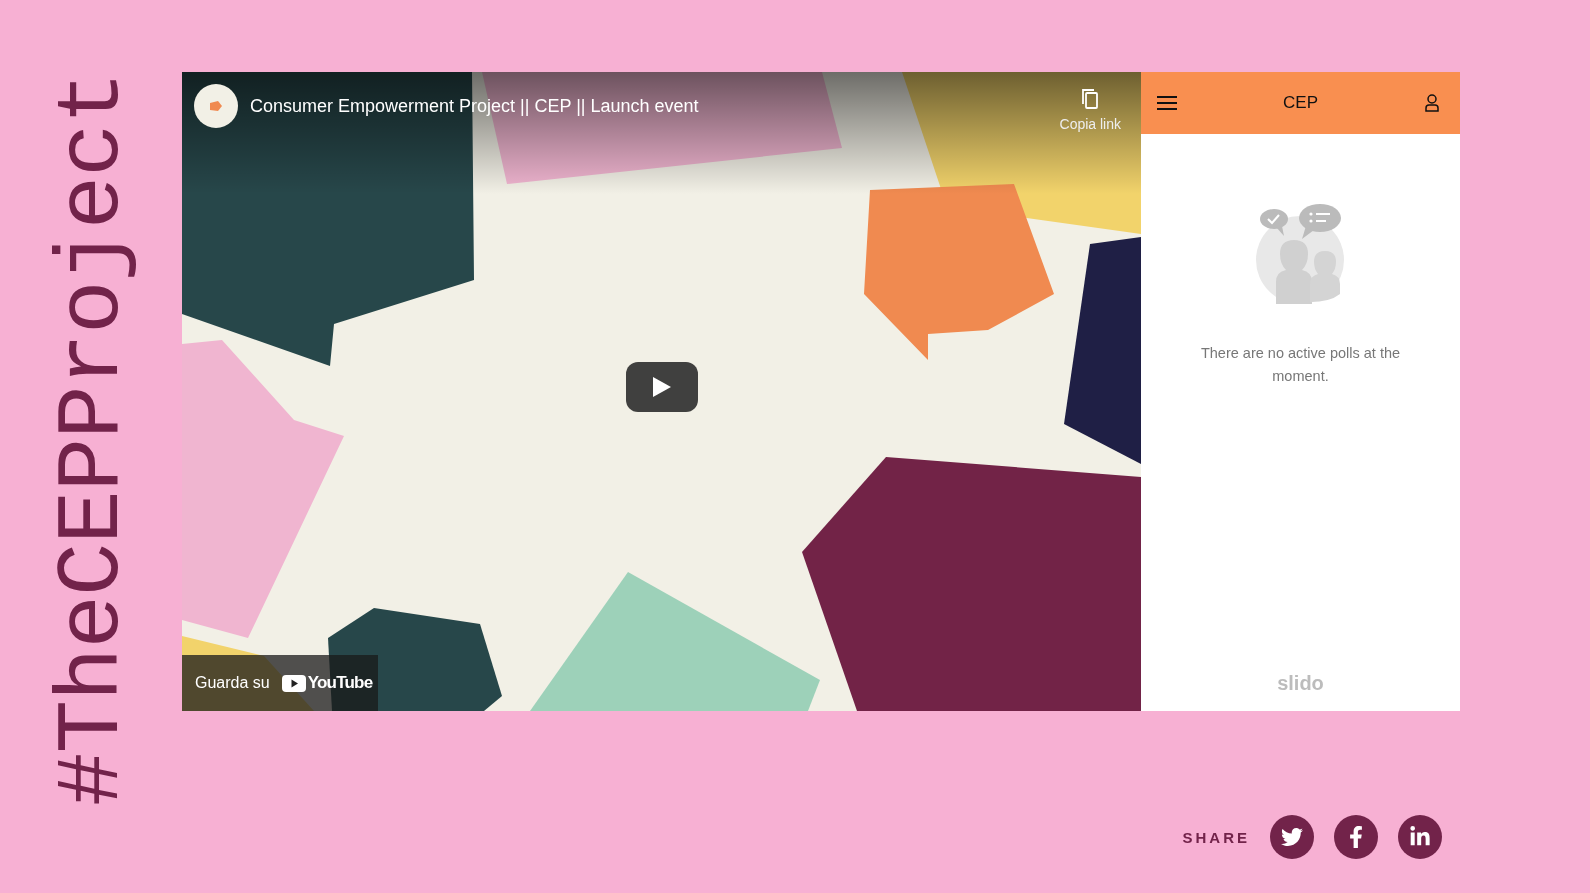  Describe the element at coordinates (293, 683) in the screenshot. I see `play-logo-icon` at that location.